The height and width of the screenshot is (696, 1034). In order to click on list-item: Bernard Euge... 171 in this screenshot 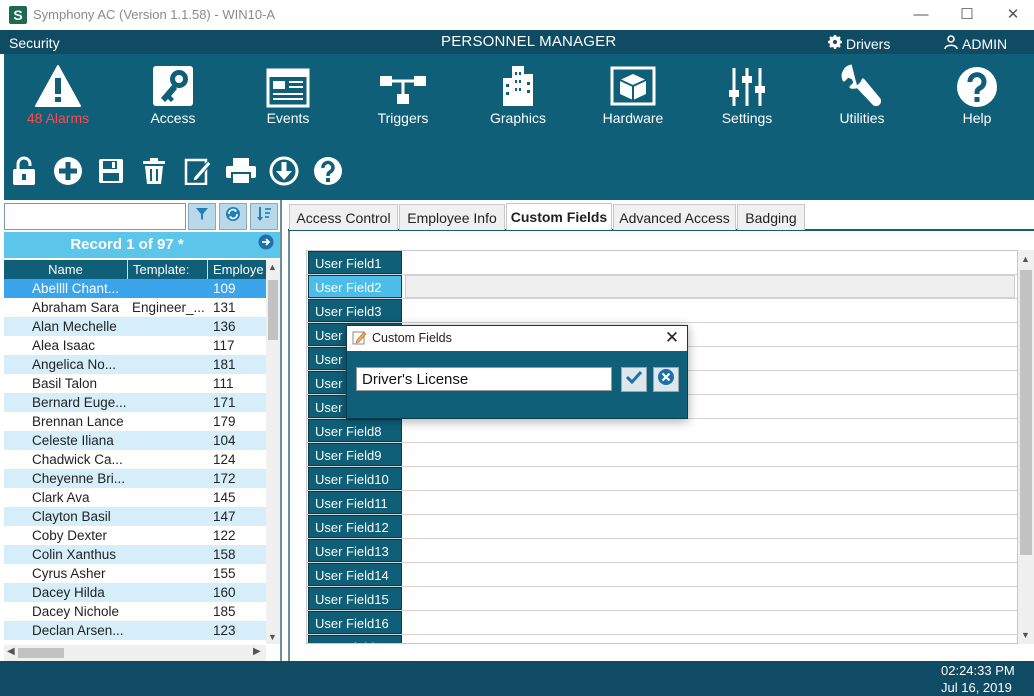, I will do `click(135, 402)`.